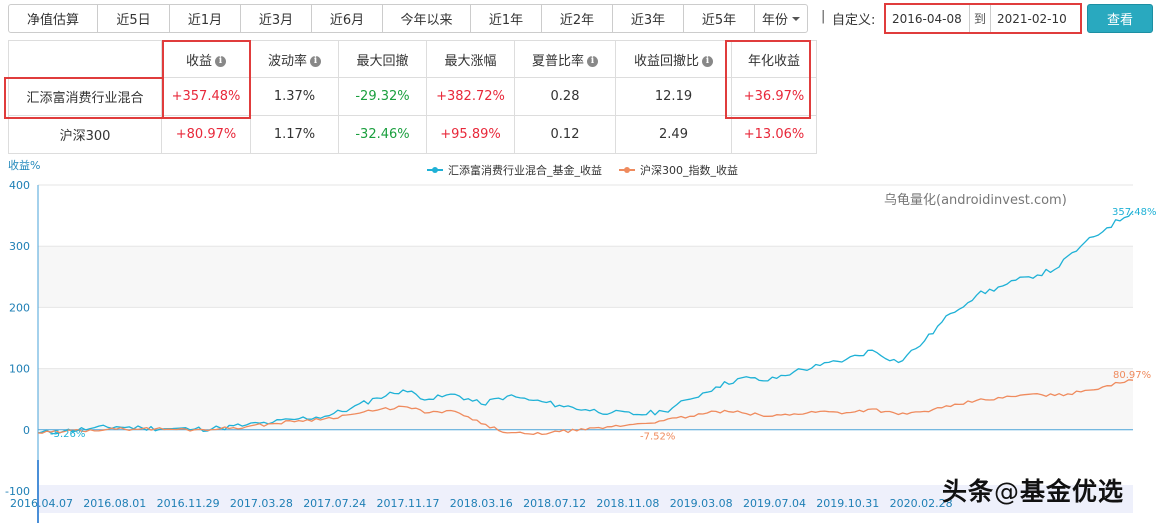 This screenshot has width=1173, height=523. I want to click on max-drawdown-cell: -32.46%, so click(382, 134).